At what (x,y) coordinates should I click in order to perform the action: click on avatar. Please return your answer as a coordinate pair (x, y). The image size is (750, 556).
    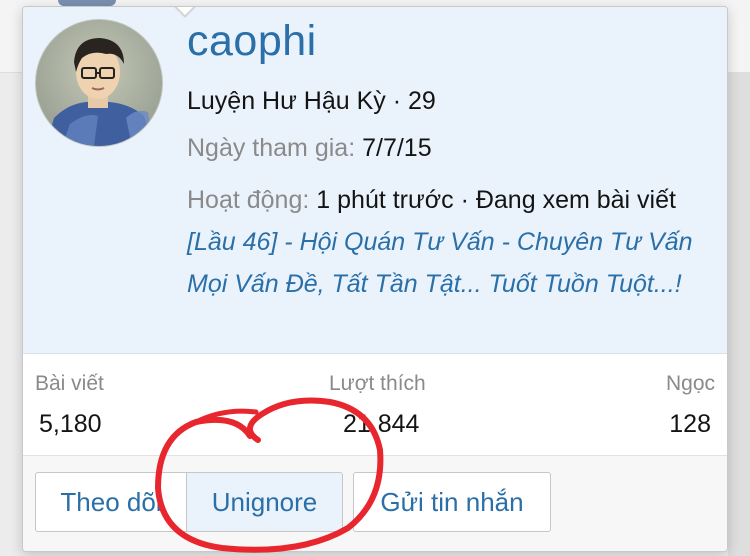
    Looking at the image, I should click on (99, 83).